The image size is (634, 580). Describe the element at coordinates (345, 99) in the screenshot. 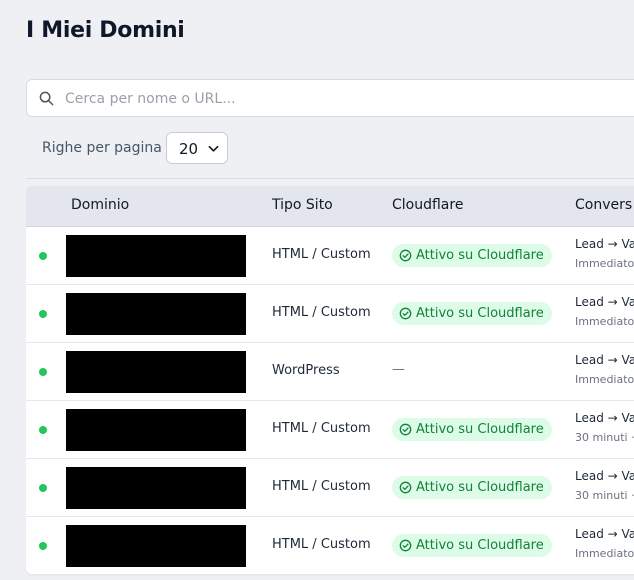

I see `search-input` at that location.